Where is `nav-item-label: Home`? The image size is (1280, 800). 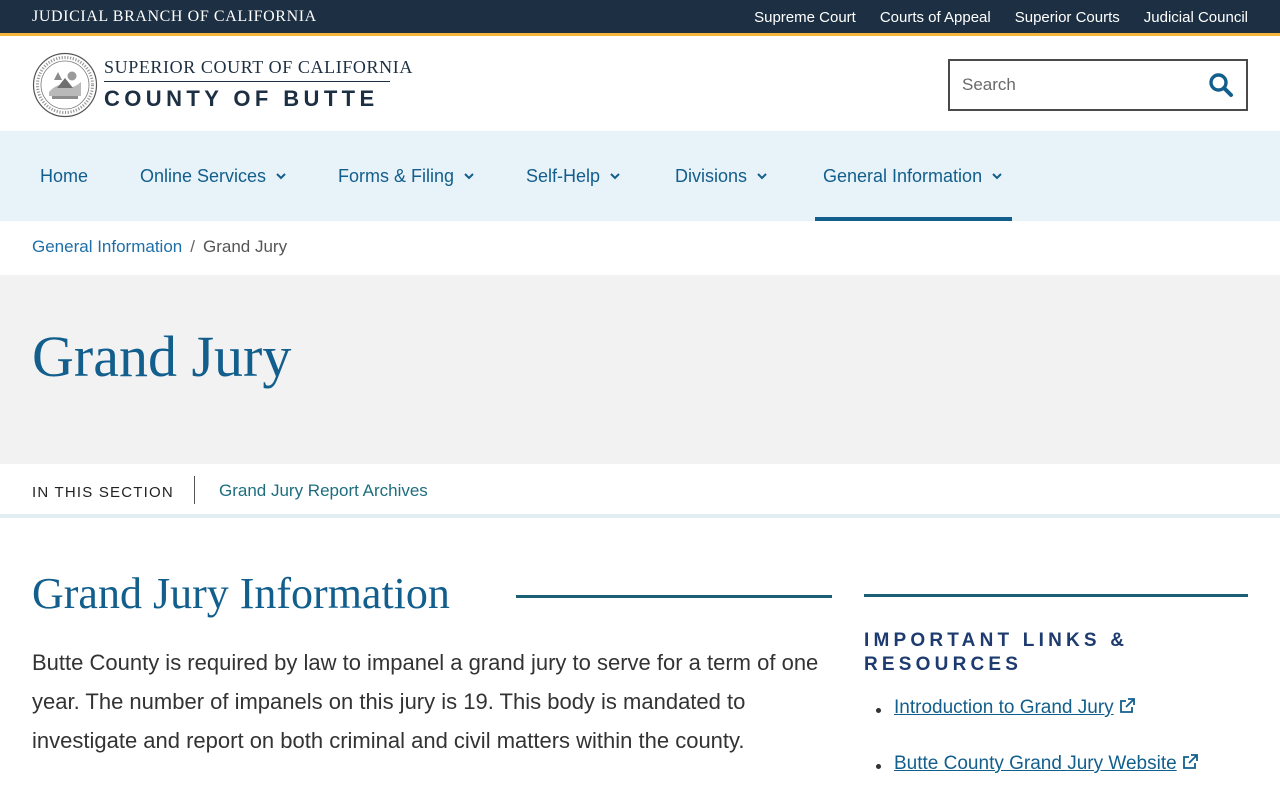
nav-item-label: Home is located at coordinates (64, 175).